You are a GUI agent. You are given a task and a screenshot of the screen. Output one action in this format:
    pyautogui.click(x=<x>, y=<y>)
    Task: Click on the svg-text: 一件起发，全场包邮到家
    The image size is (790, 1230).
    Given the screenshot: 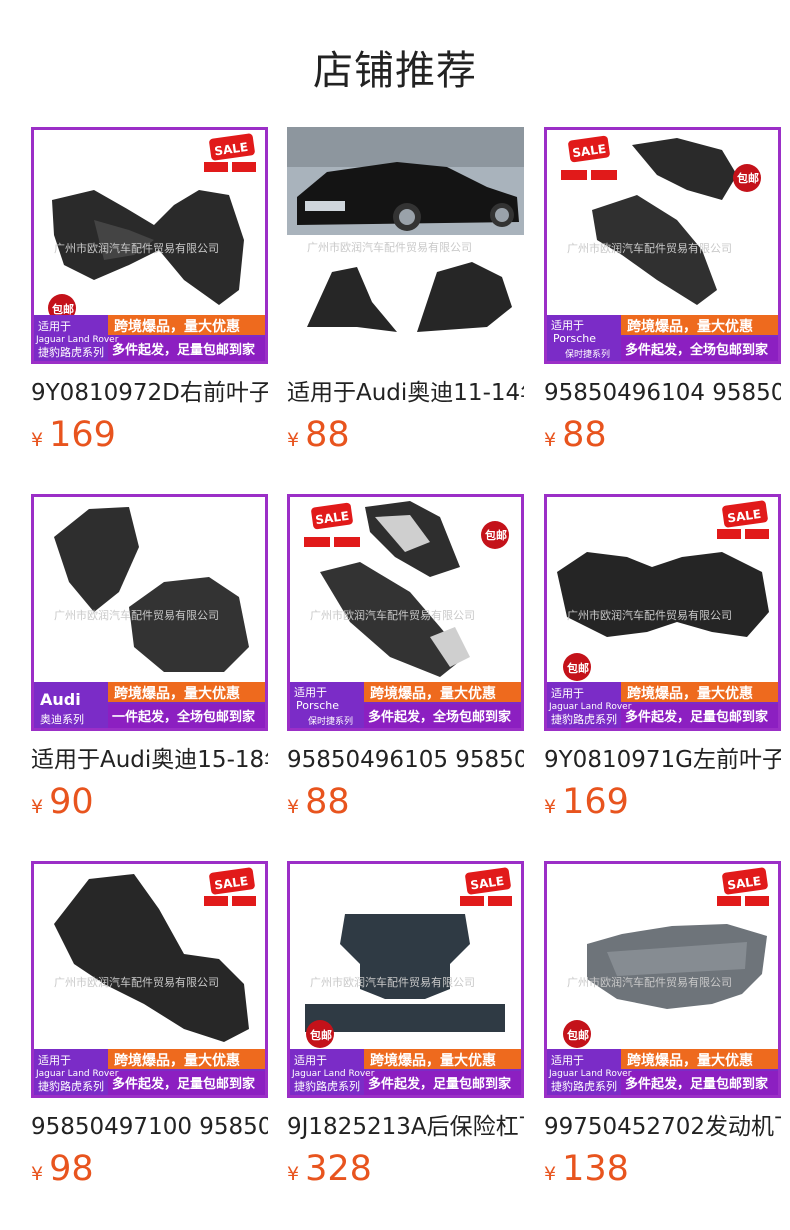 What is the action you would take?
    pyautogui.click(x=184, y=717)
    